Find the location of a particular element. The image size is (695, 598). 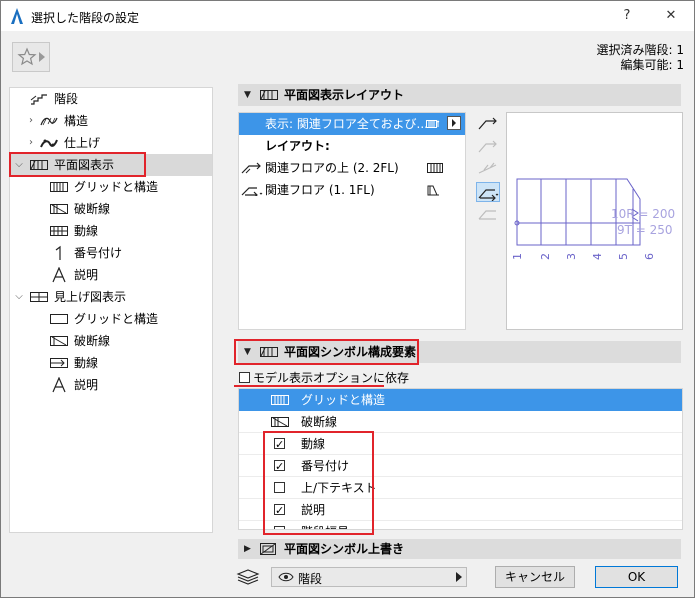

symbol-row-label: グリッドと構造 is located at coordinates (343, 400).